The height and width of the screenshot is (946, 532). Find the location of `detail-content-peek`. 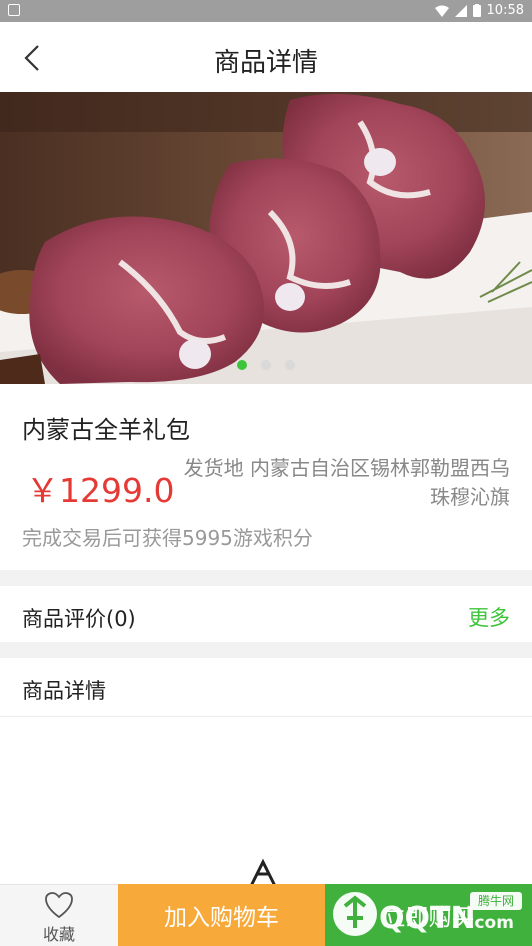

detail-content-peek is located at coordinates (263, 872).